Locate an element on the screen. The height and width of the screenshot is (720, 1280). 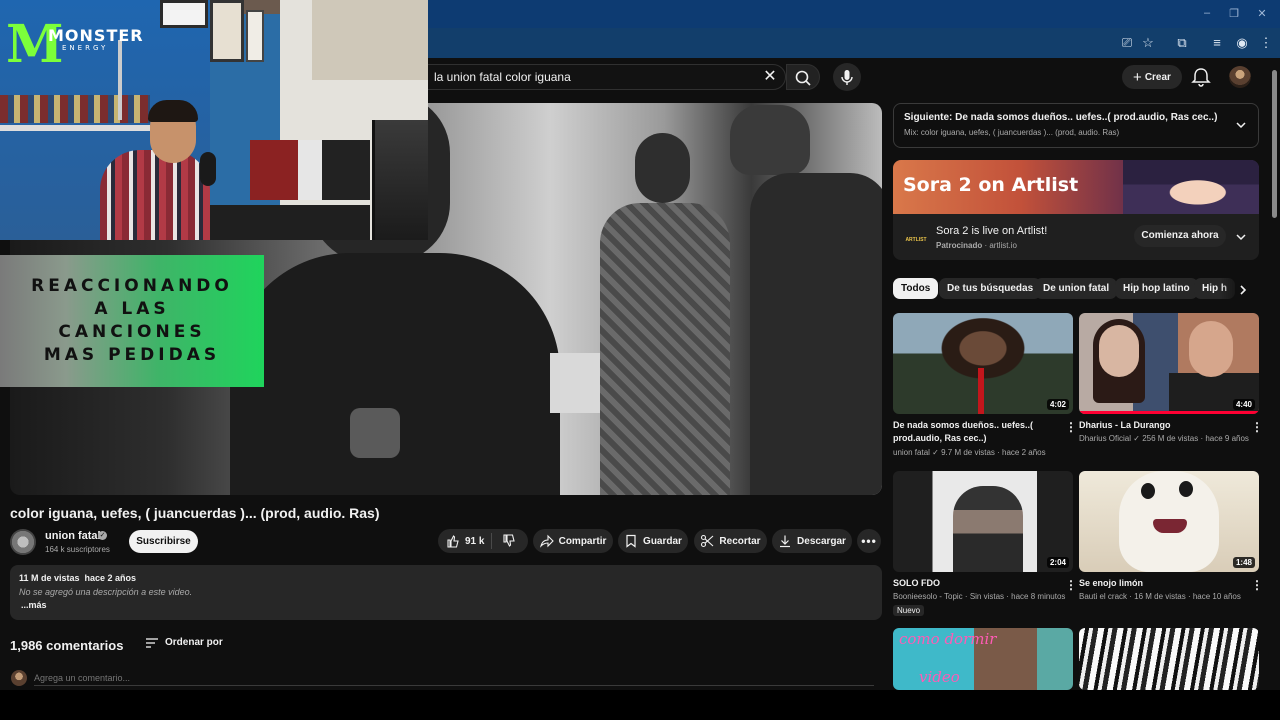
sort-button: Ordenar por is located at coordinates (194, 642).